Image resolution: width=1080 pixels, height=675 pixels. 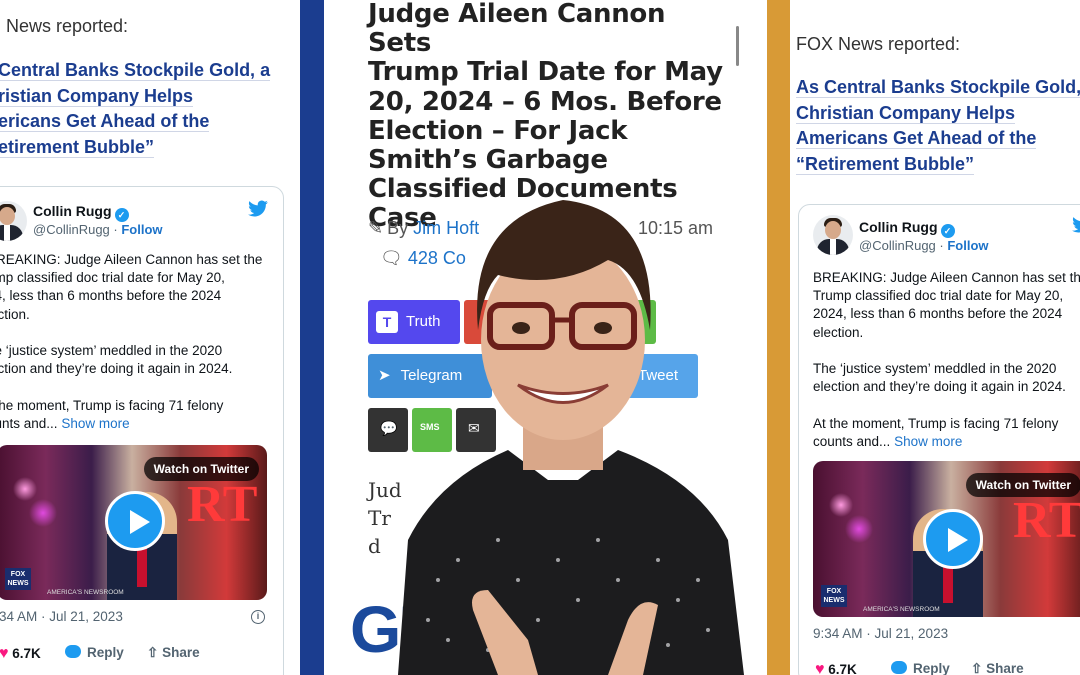 I want to click on orange-divider, so click(x=778, y=337).